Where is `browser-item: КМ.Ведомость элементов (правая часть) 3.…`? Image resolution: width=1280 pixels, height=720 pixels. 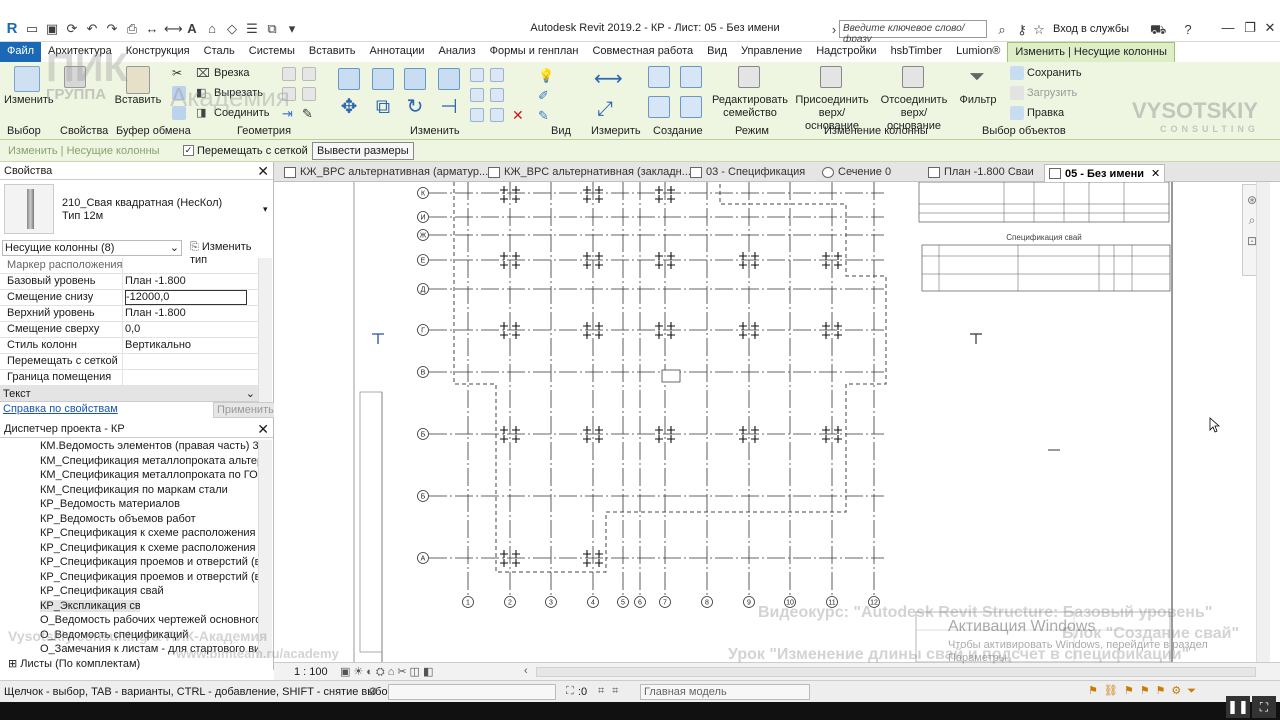
browser-item: КМ.Ведомость элементов (правая часть) 3.… is located at coordinates (149, 446).